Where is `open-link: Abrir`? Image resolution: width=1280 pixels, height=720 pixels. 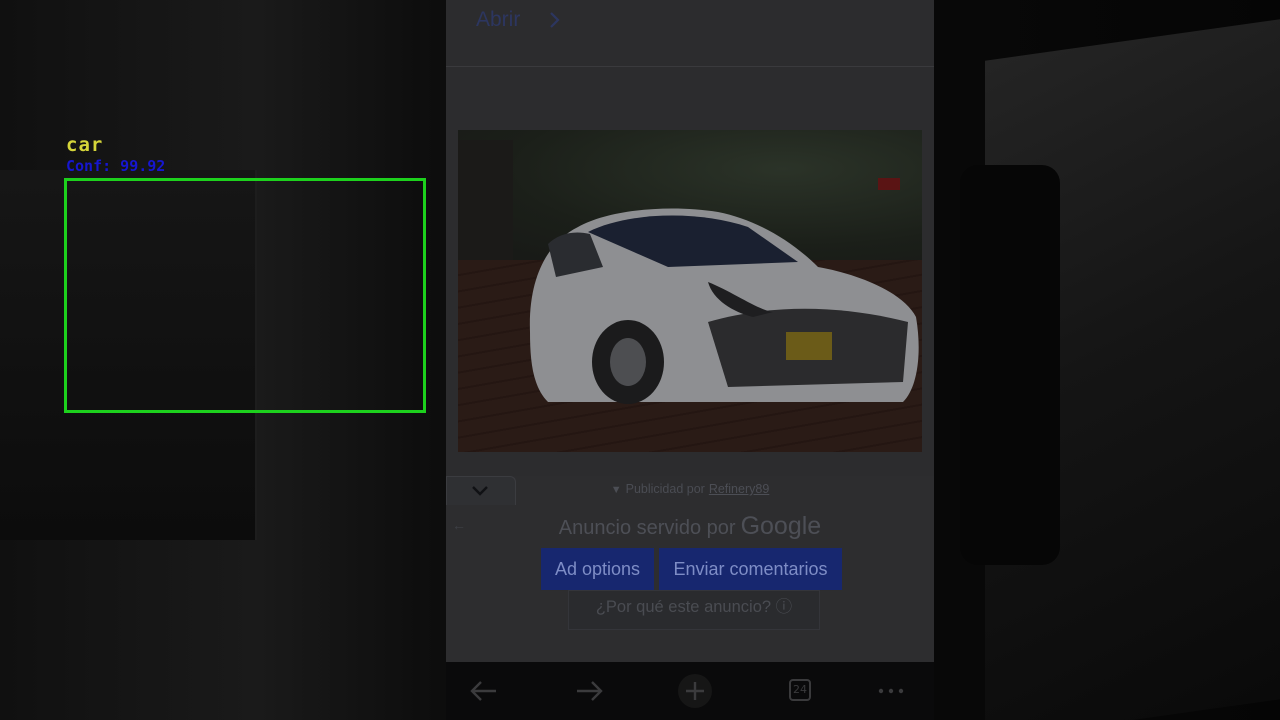 open-link: Abrir is located at coordinates (498, 20).